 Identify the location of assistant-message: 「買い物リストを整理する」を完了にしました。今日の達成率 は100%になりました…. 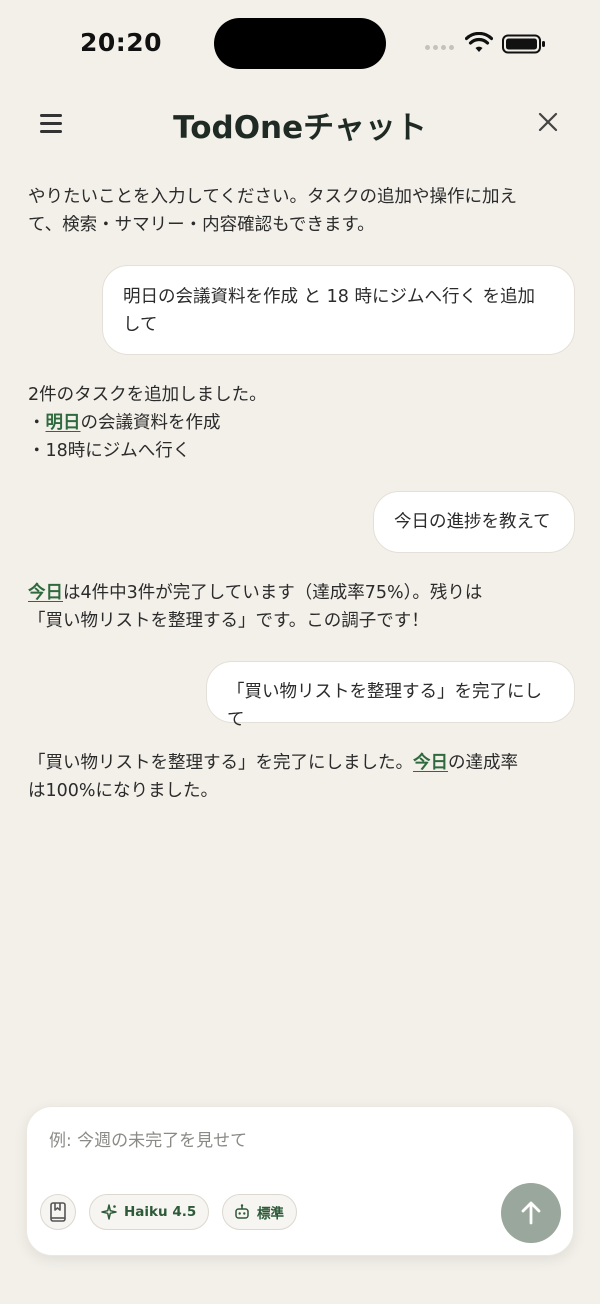
(273, 777).